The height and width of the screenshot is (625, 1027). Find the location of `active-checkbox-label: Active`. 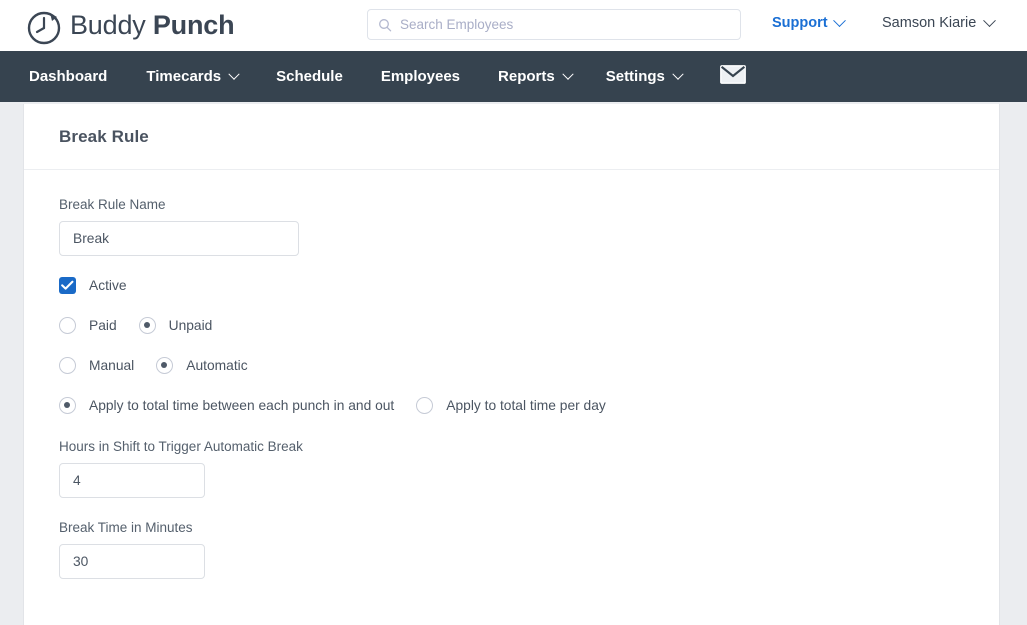

active-checkbox-label: Active is located at coordinates (108, 285).